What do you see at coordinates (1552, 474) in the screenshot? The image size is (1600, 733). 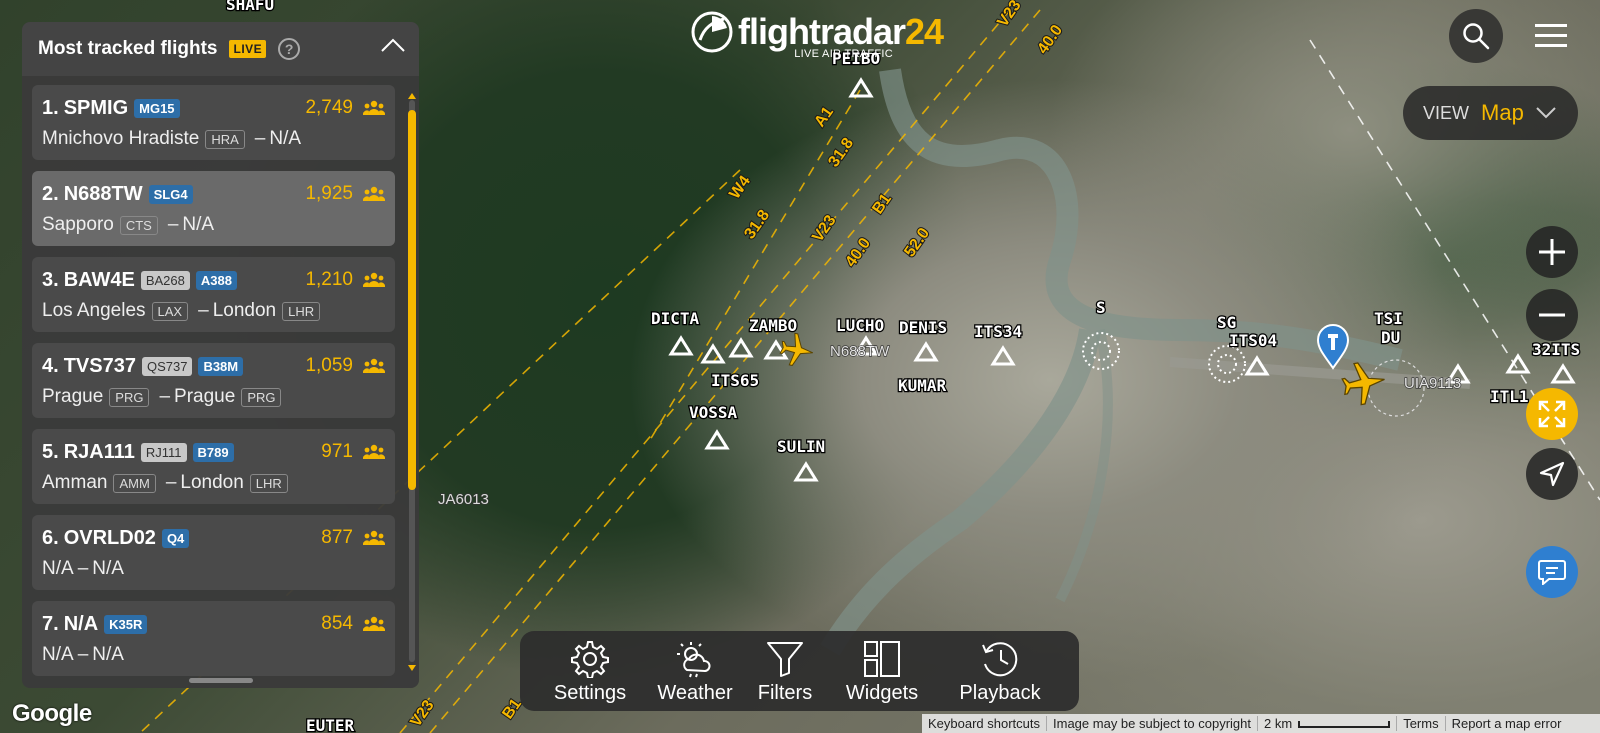 I see `my-location-button` at bounding box center [1552, 474].